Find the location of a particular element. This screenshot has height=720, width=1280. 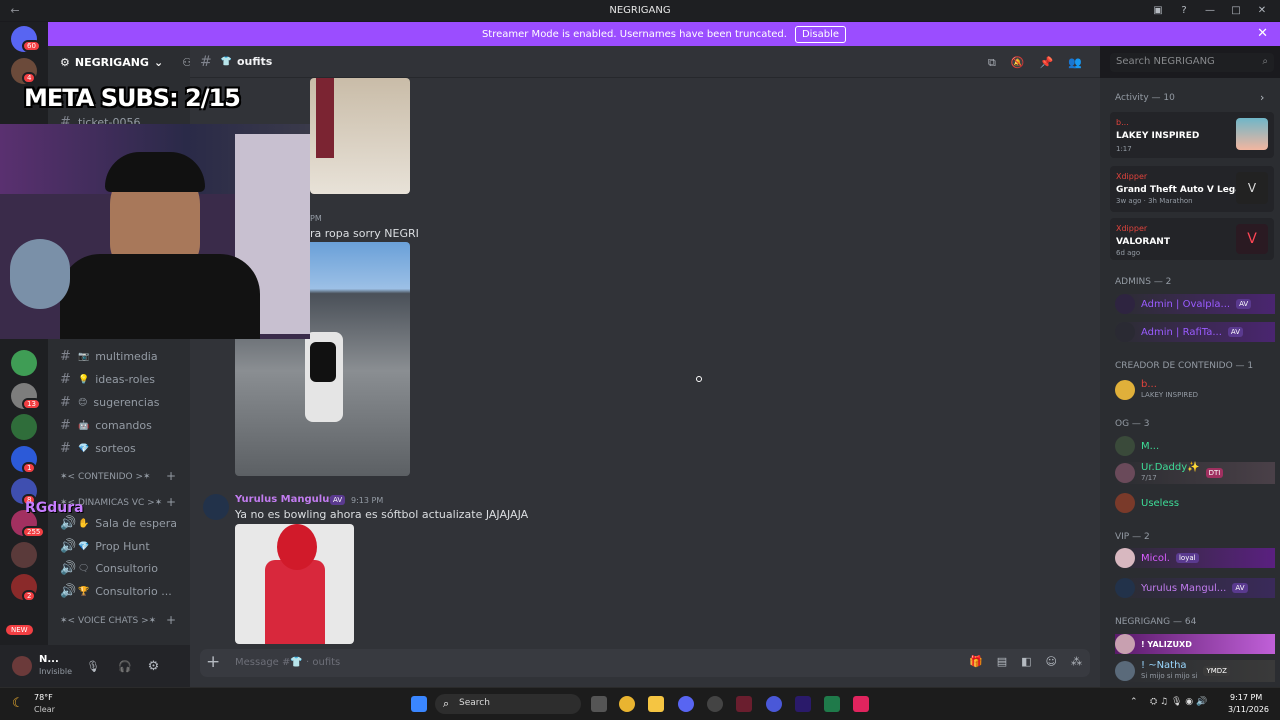

gift-icon: 🎁 is located at coordinates (976, 661).